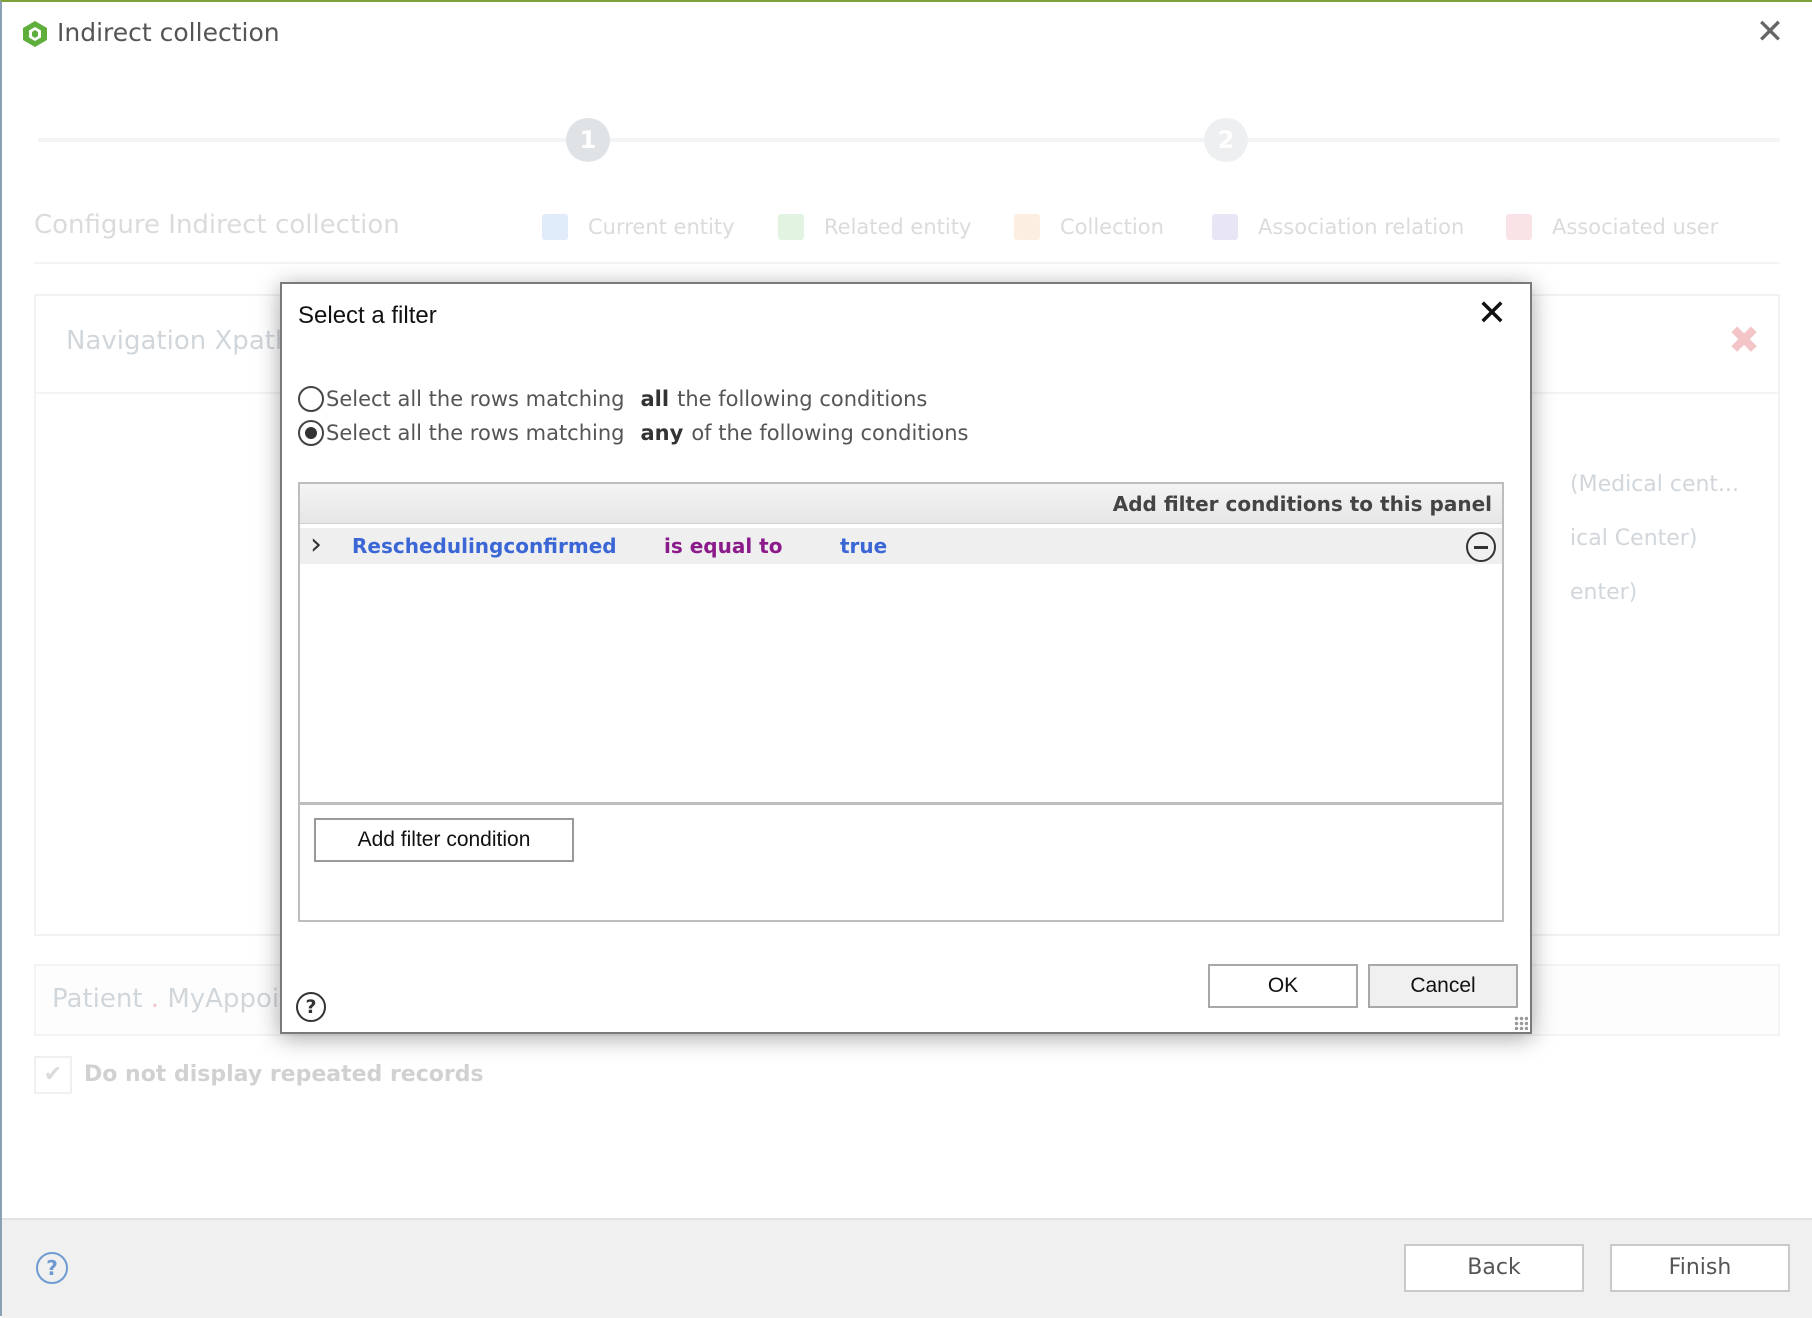  What do you see at coordinates (1492, 314) in the screenshot?
I see `dialog-close-icon: ✕` at bounding box center [1492, 314].